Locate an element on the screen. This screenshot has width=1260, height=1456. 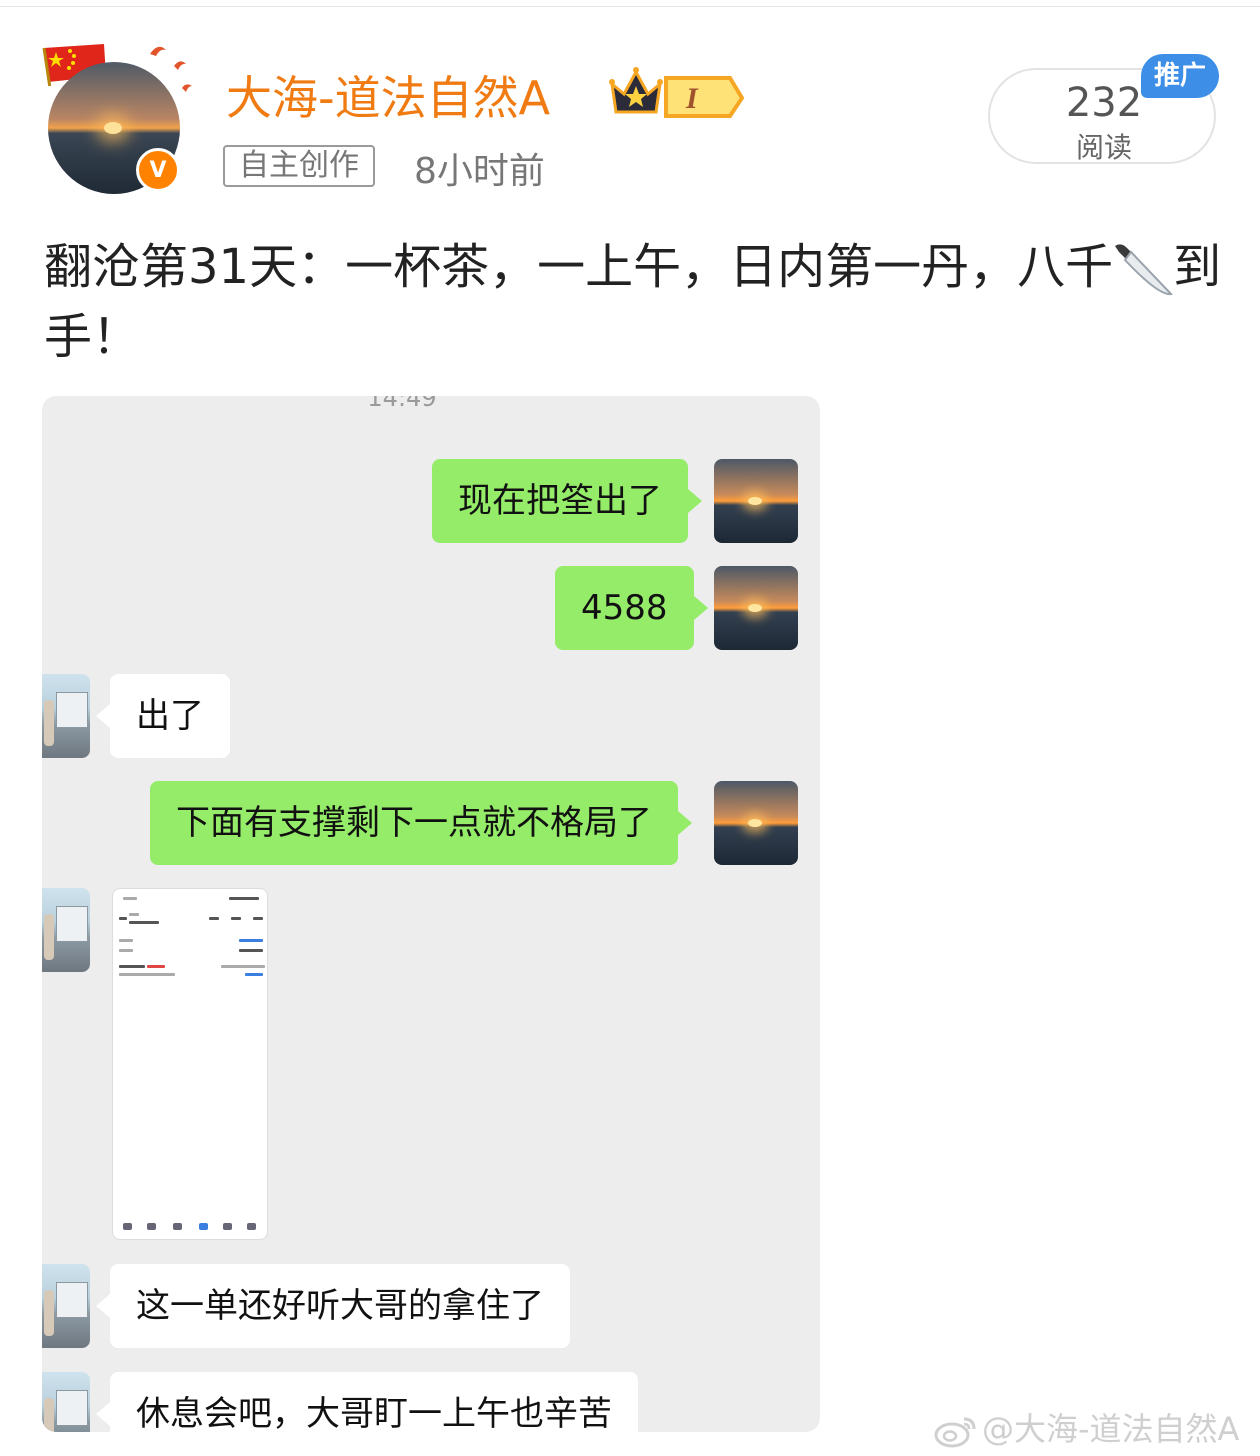
crown-level-badge-icon: I is located at coordinates (678, 92).